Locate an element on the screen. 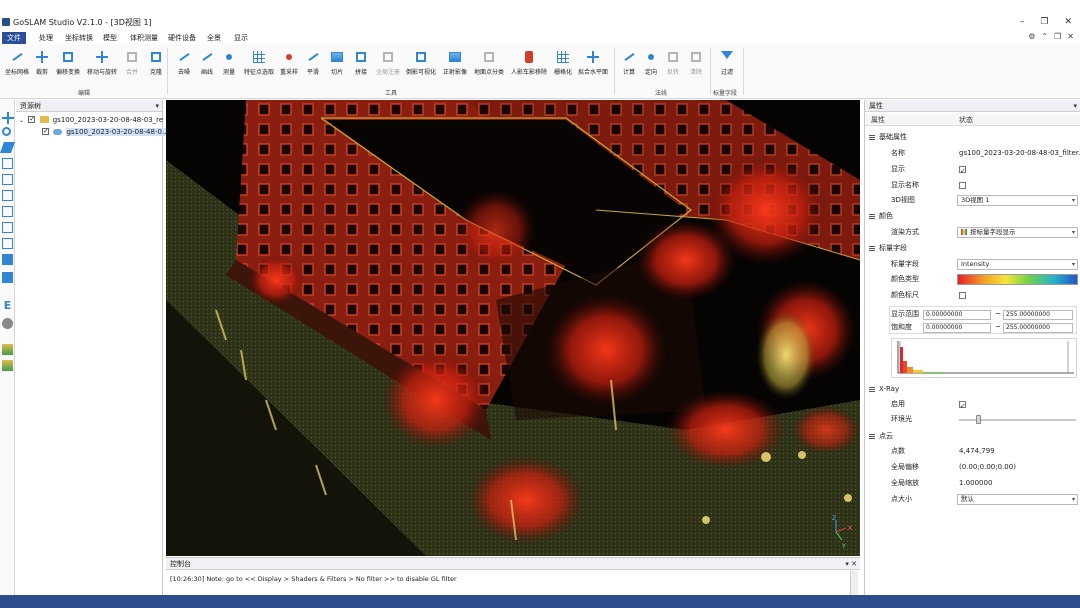 This screenshot has width=1080, height=608. point-size-select: 默认 ▾ is located at coordinates (1017, 499).